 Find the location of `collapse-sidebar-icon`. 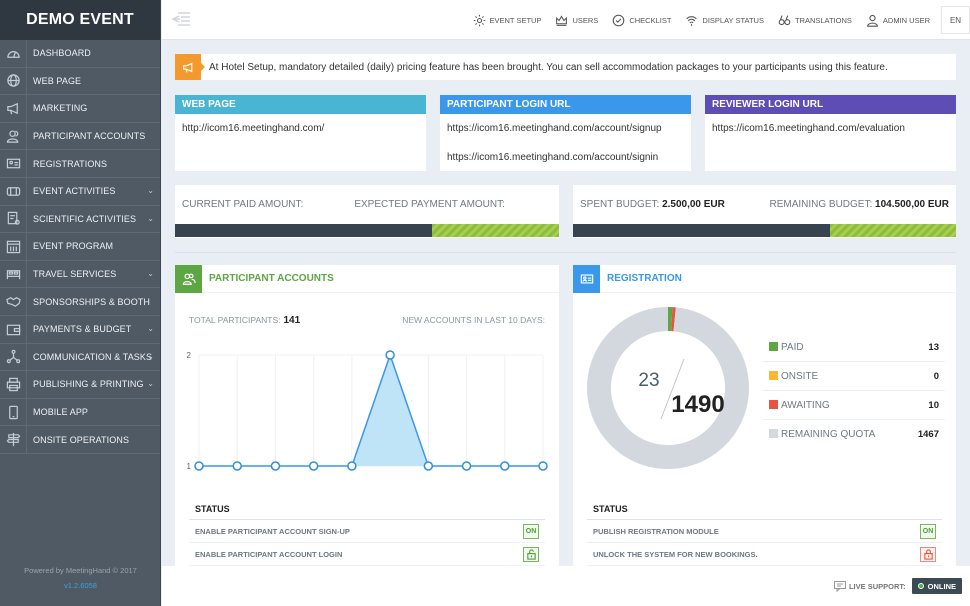

collapse-sidebar-icon is located at coordinates (181, 20).